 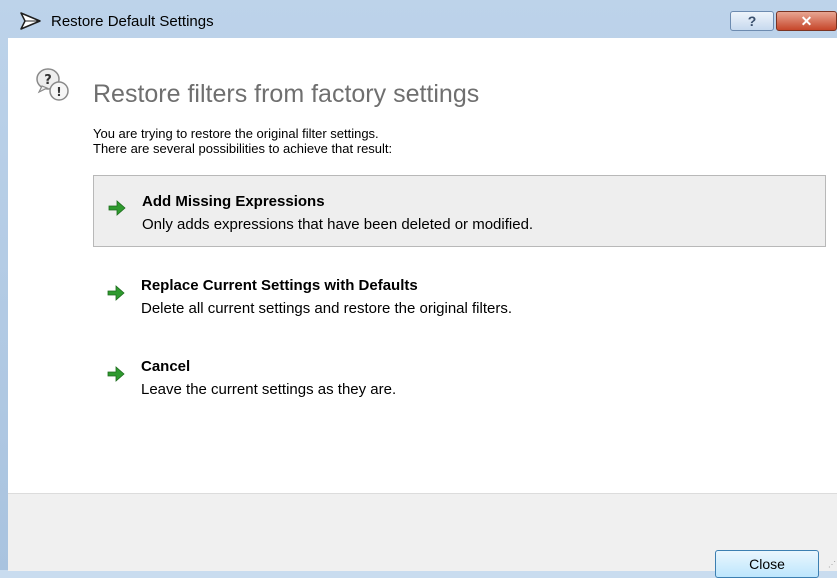 What do you see at coordinates (269, 389) in the screenshot?
I see `option-description: Leave the current settings as they are.` at bounding box center [269, 389].